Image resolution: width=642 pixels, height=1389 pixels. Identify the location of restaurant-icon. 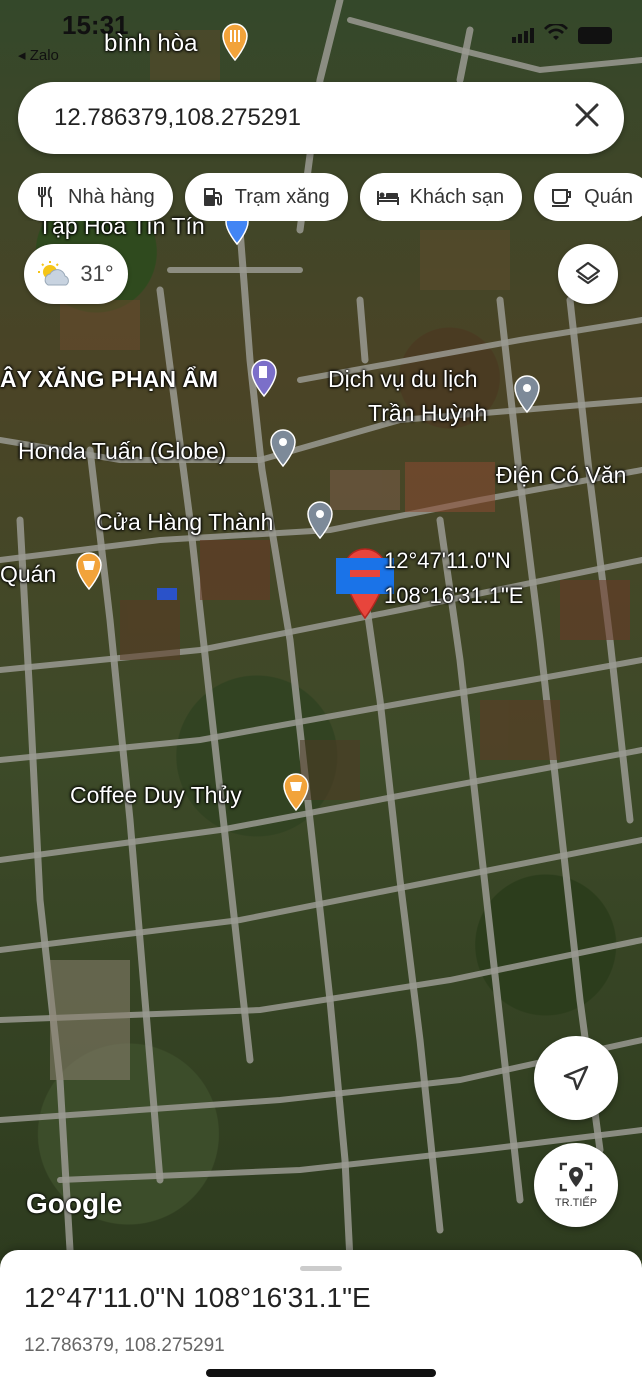
(45, 196).